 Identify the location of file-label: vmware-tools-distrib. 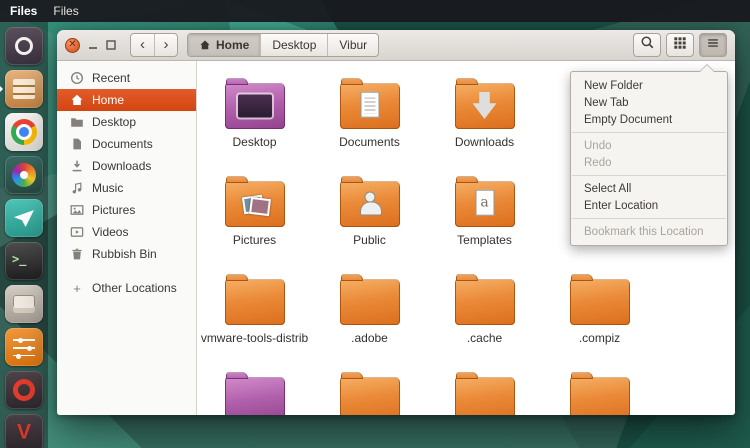
(254, 338).